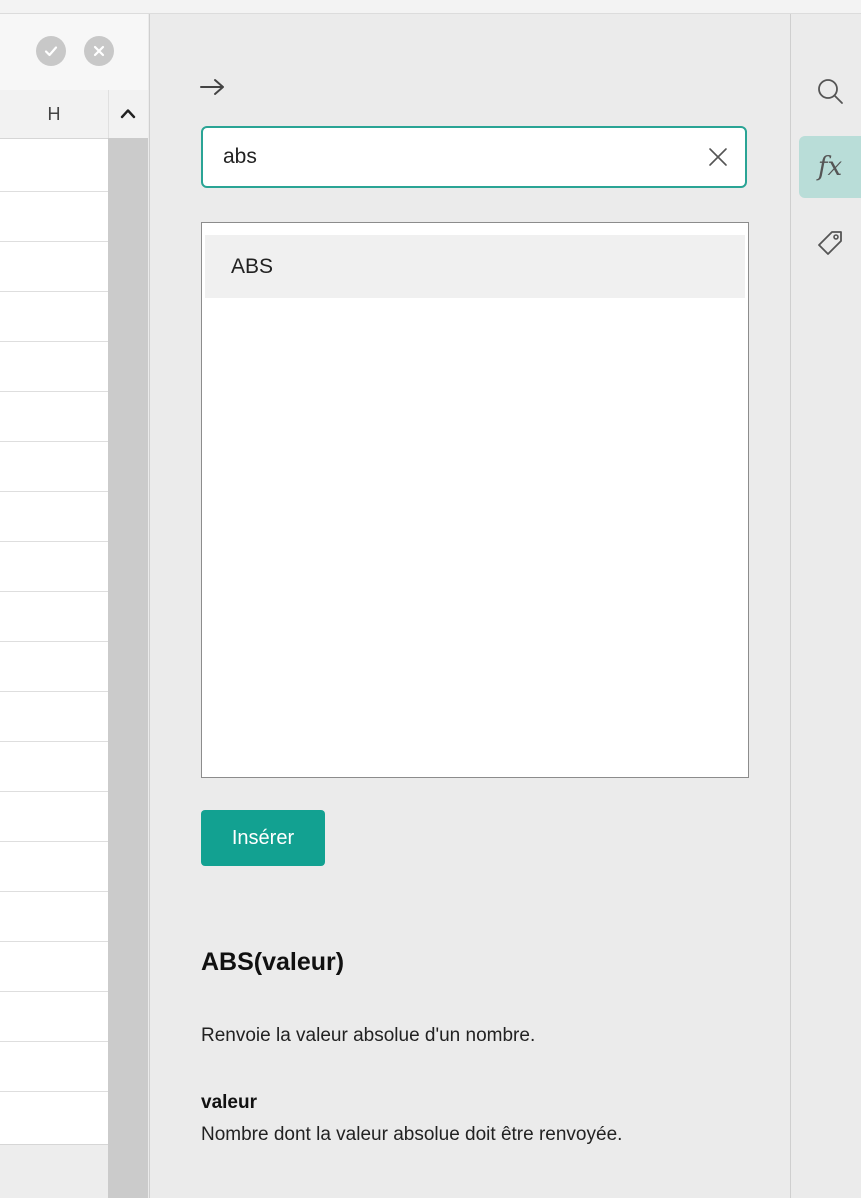 The height and width of the screenshot is (1198, 861). What do you see at coordinates (54, 1171) in the screenshot?
I see `sheet-bottom-bar` at bounding box center [54, 1171].